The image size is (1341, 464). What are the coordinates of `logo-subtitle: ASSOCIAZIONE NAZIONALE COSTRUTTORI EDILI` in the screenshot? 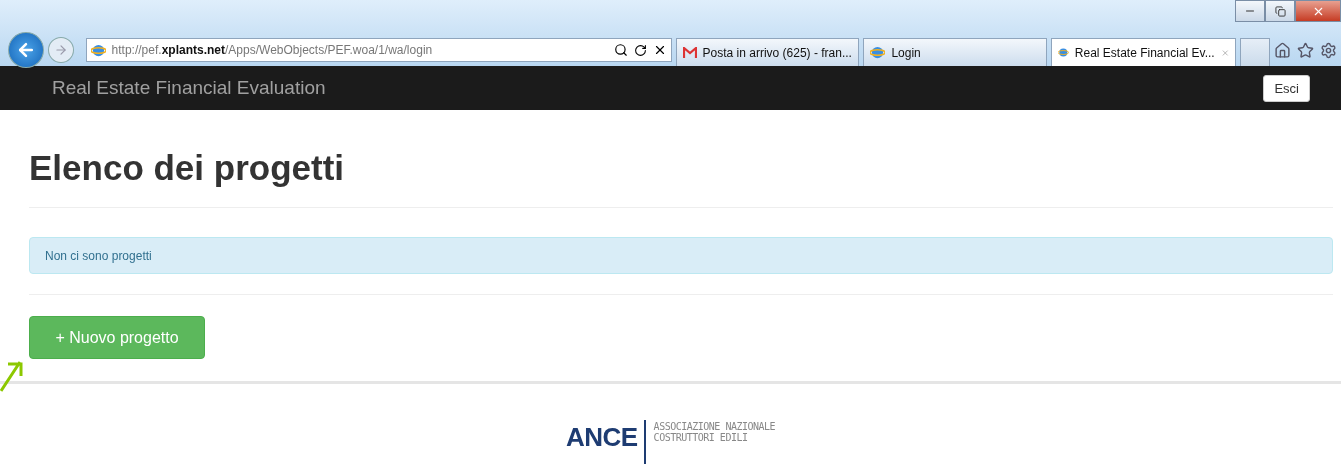 It's located at (714, 432).